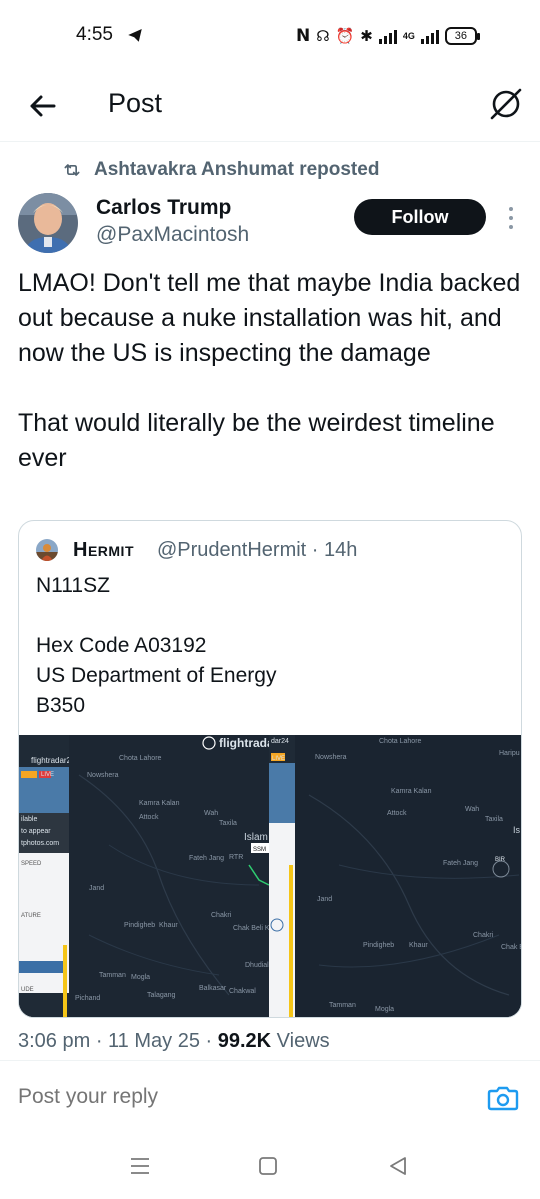 This screenshot has height=1199, width=540. Describe the element at coordinates (103, 550) in the screenshot. I see `quote-author-name: Hermit` at that location.